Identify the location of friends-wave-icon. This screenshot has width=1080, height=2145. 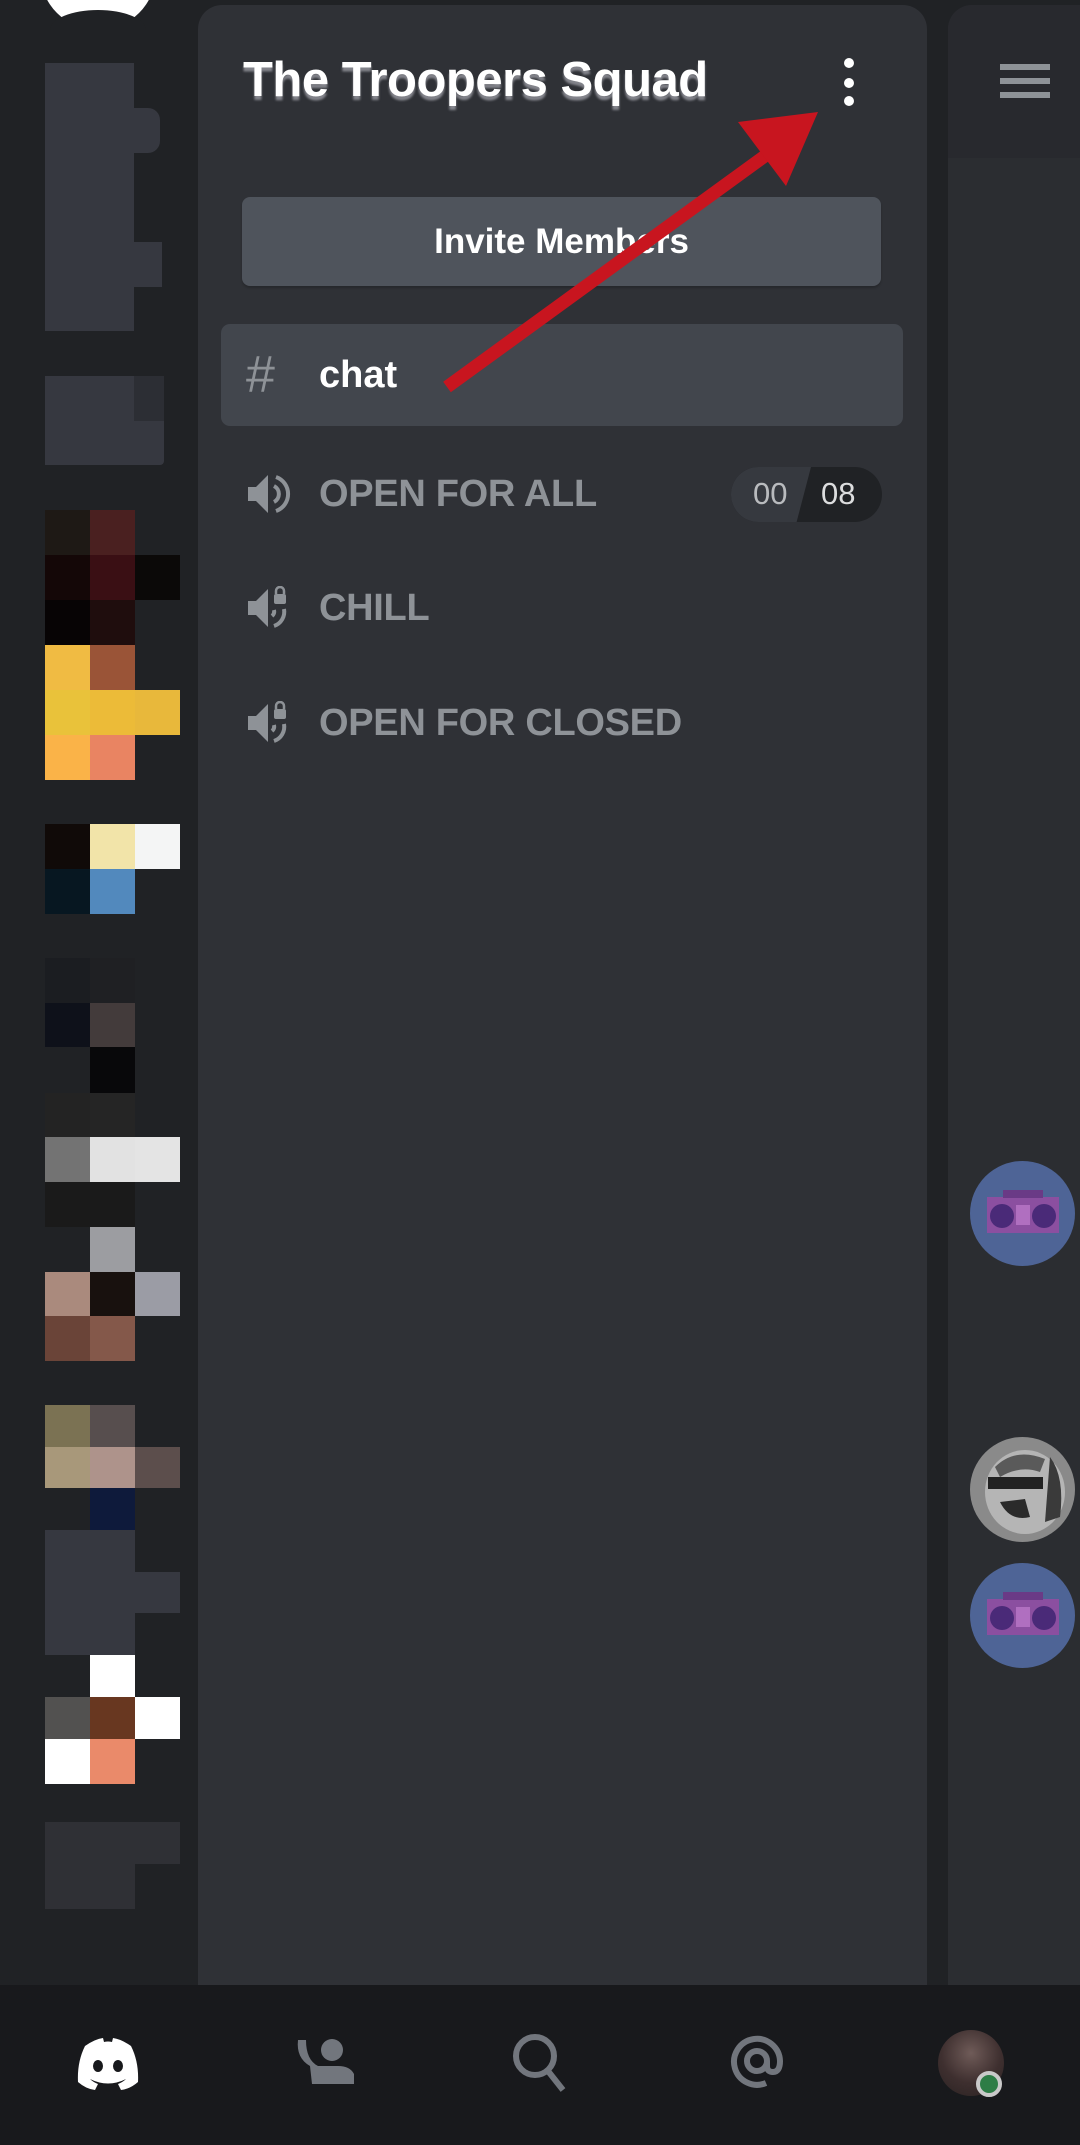
(325, 2061).